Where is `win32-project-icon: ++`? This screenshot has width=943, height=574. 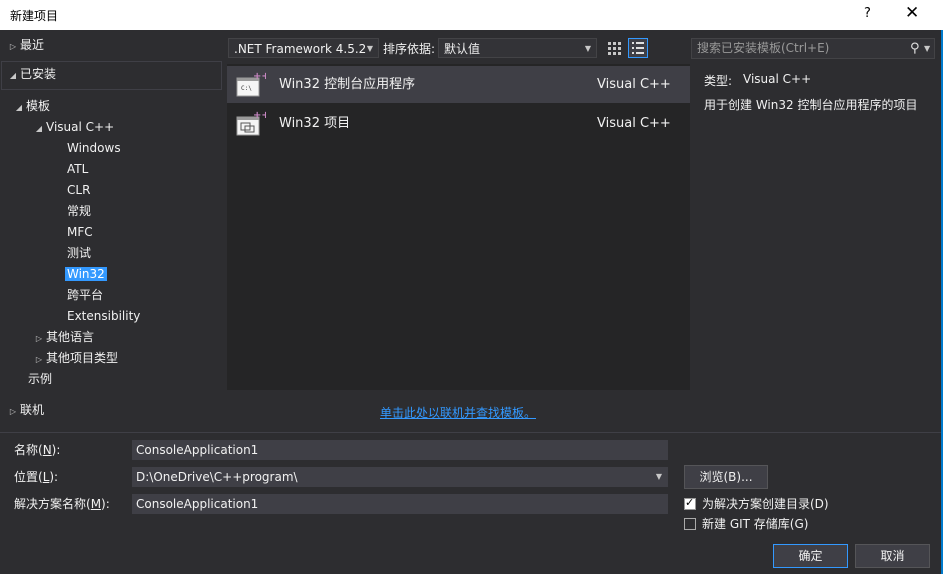
win32-project-icon: ++ is located at coordinates (251, 123).